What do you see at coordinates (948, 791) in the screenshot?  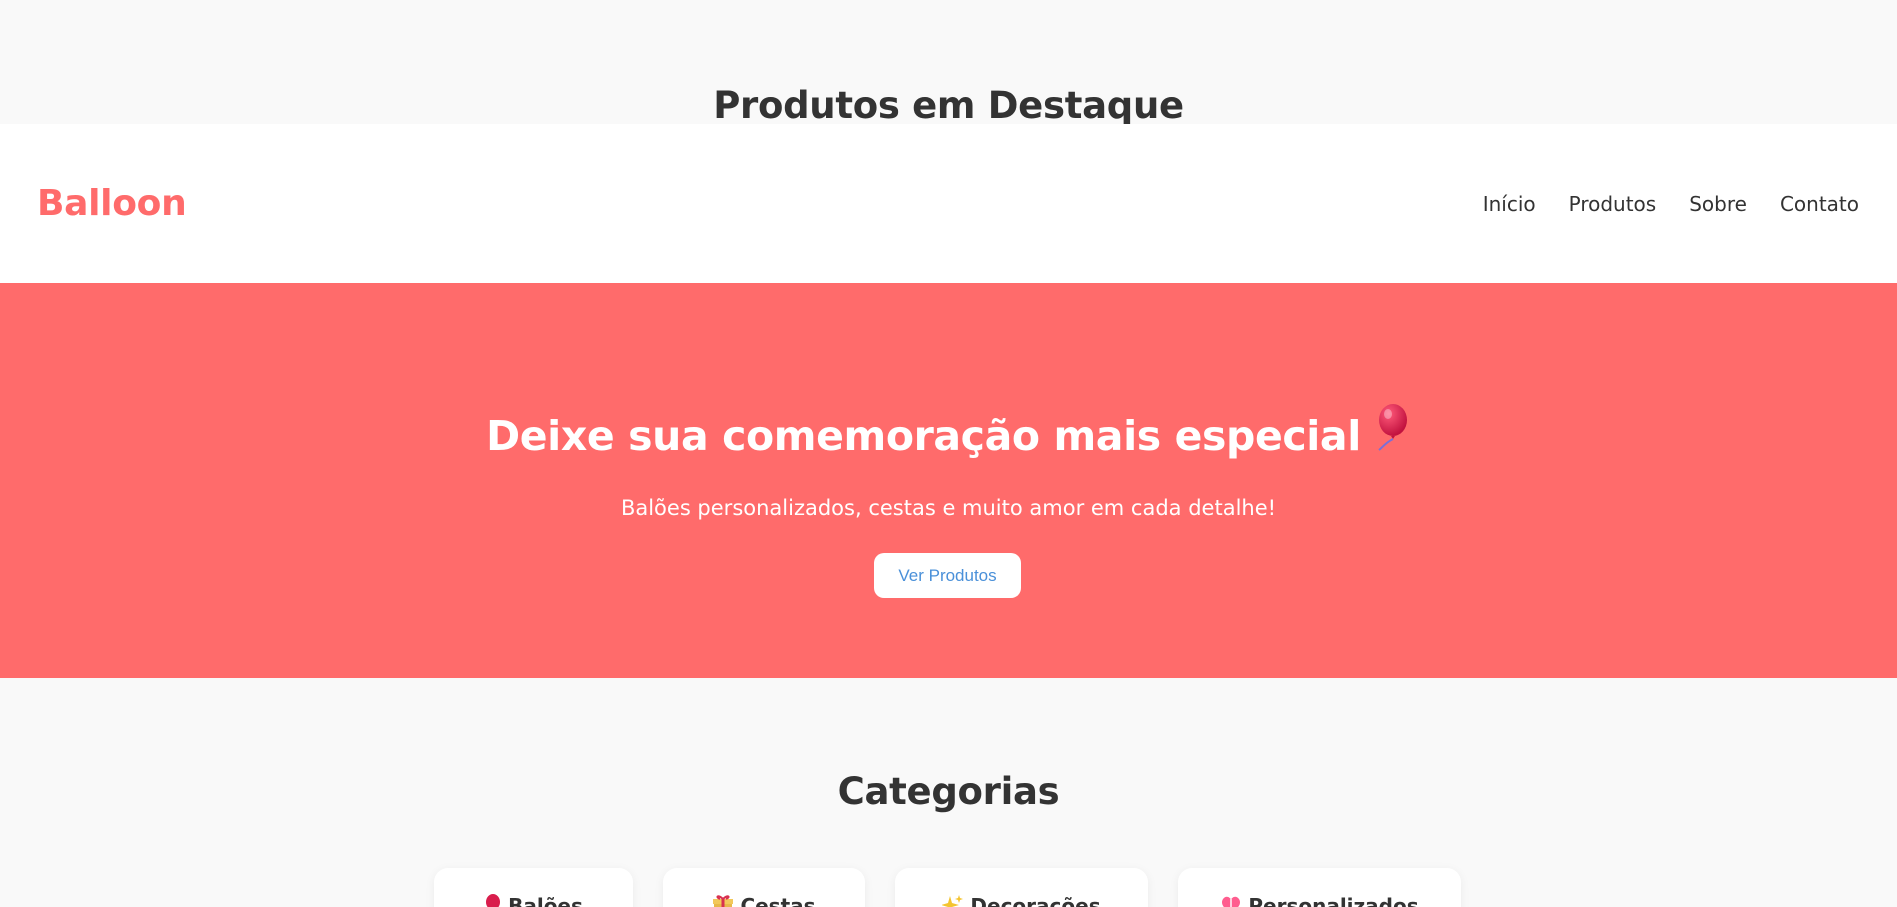 I see `categories-title: Categorias` at bounding box center [948, 791].